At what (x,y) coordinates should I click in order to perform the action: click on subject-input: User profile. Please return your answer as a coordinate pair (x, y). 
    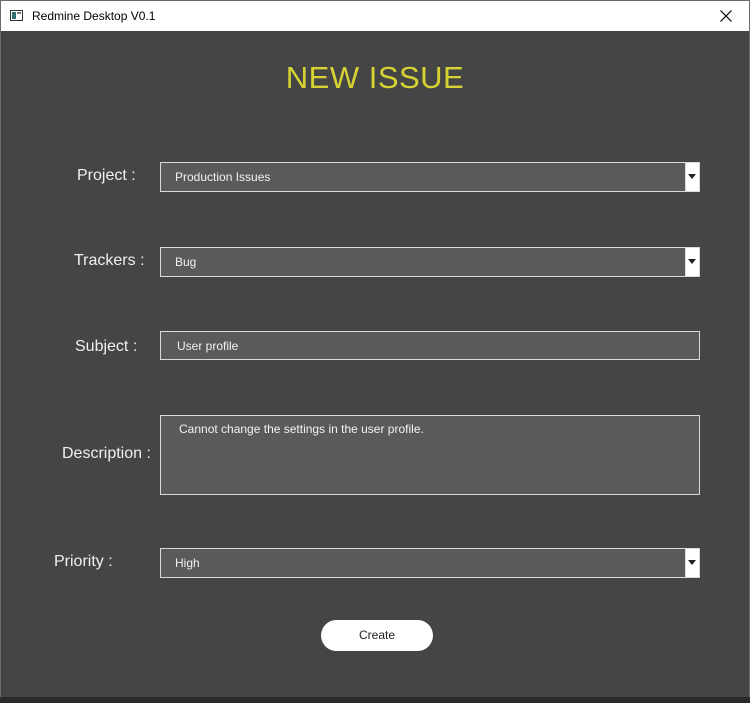
    Looking at the image, I should click on (430, 345).